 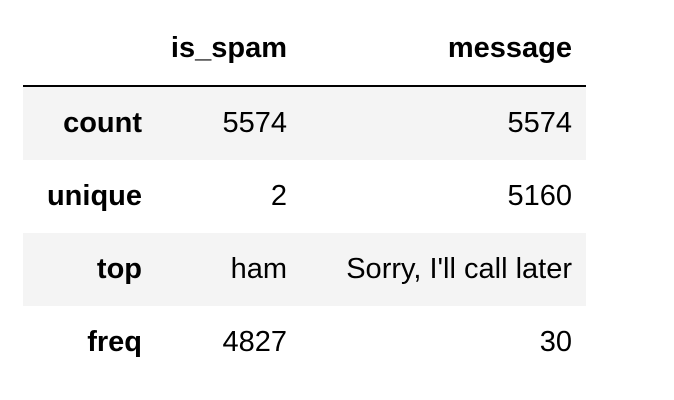 I want to click on cell-is-spam: 4827, so click(x=254, y=342).